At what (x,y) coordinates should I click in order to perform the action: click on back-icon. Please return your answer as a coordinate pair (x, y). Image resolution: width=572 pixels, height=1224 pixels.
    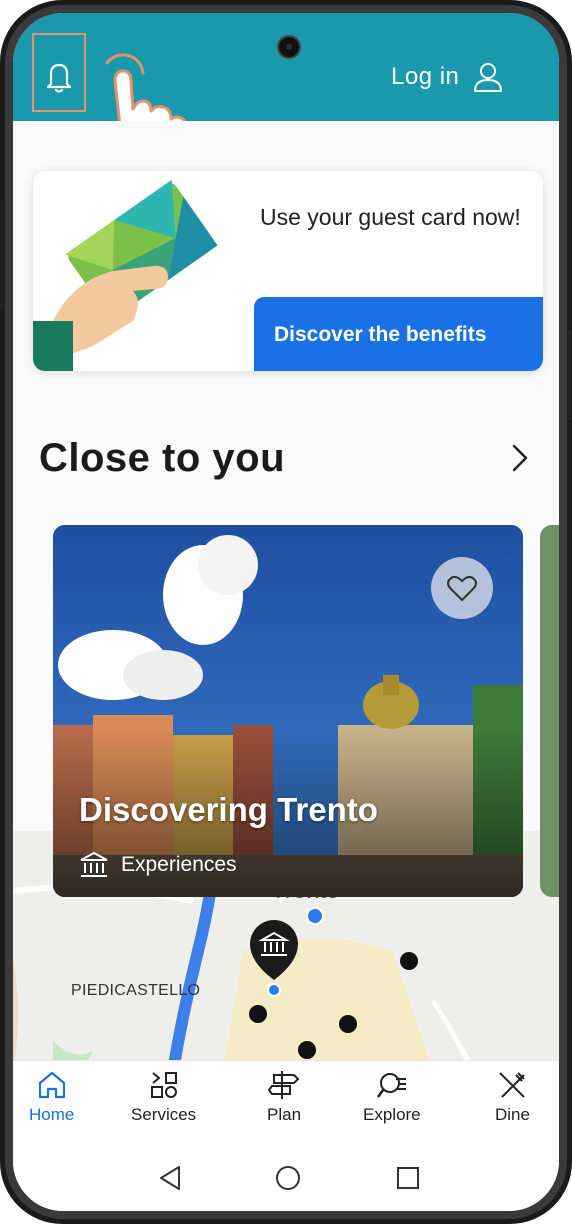
    Looking at the image, I should click on (170, 1178).